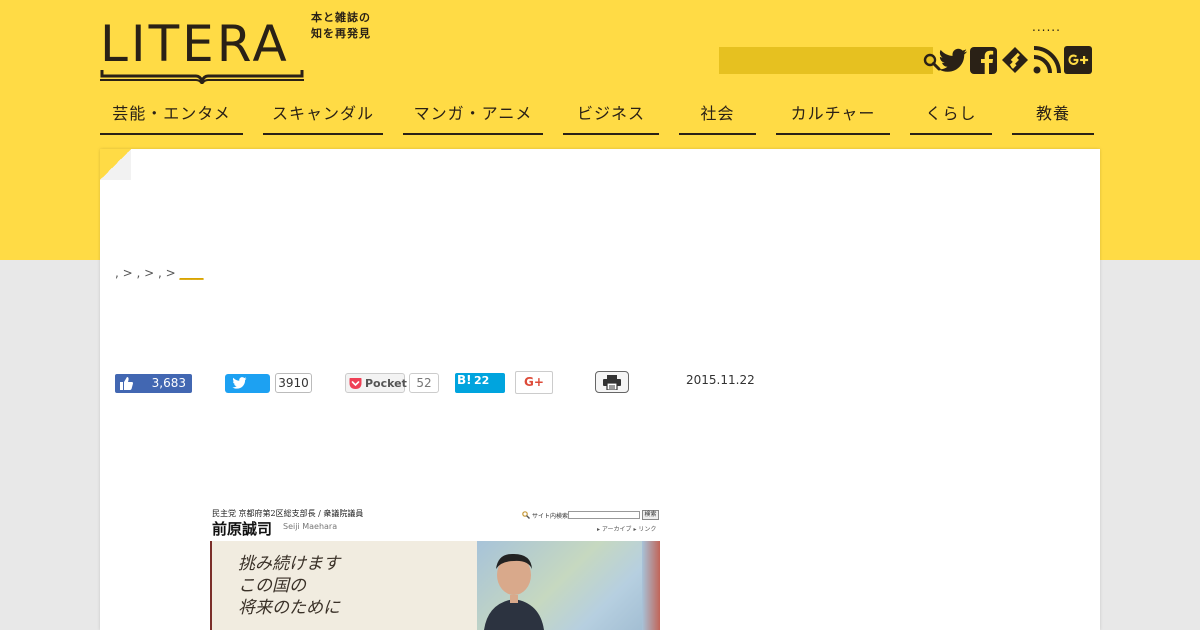 The height and width of the screenshot is (630, 1200). I want to click on nav-item-society: 社会, so click(717, 117).